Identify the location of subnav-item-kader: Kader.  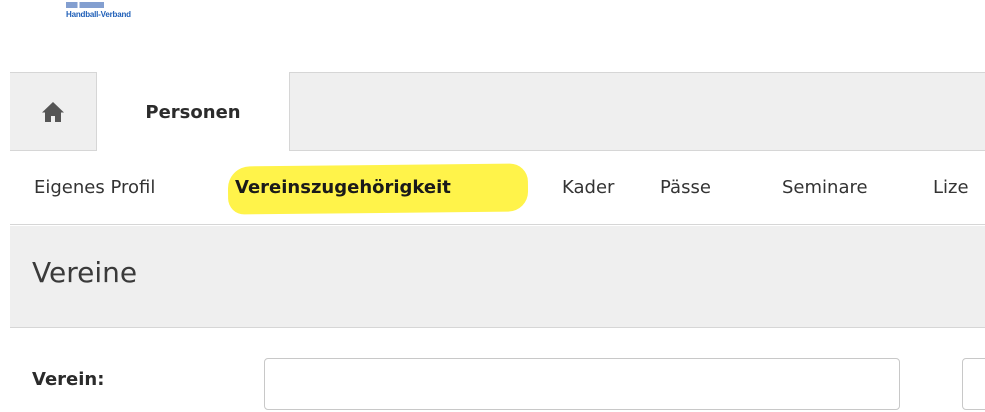
(588, 187).